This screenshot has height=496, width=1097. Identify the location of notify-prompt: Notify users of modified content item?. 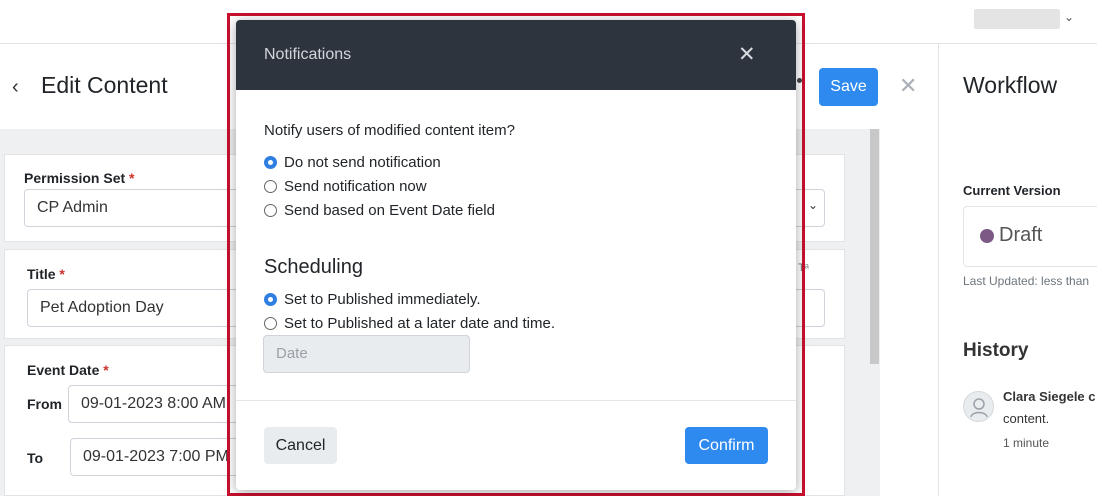
(389, 130).